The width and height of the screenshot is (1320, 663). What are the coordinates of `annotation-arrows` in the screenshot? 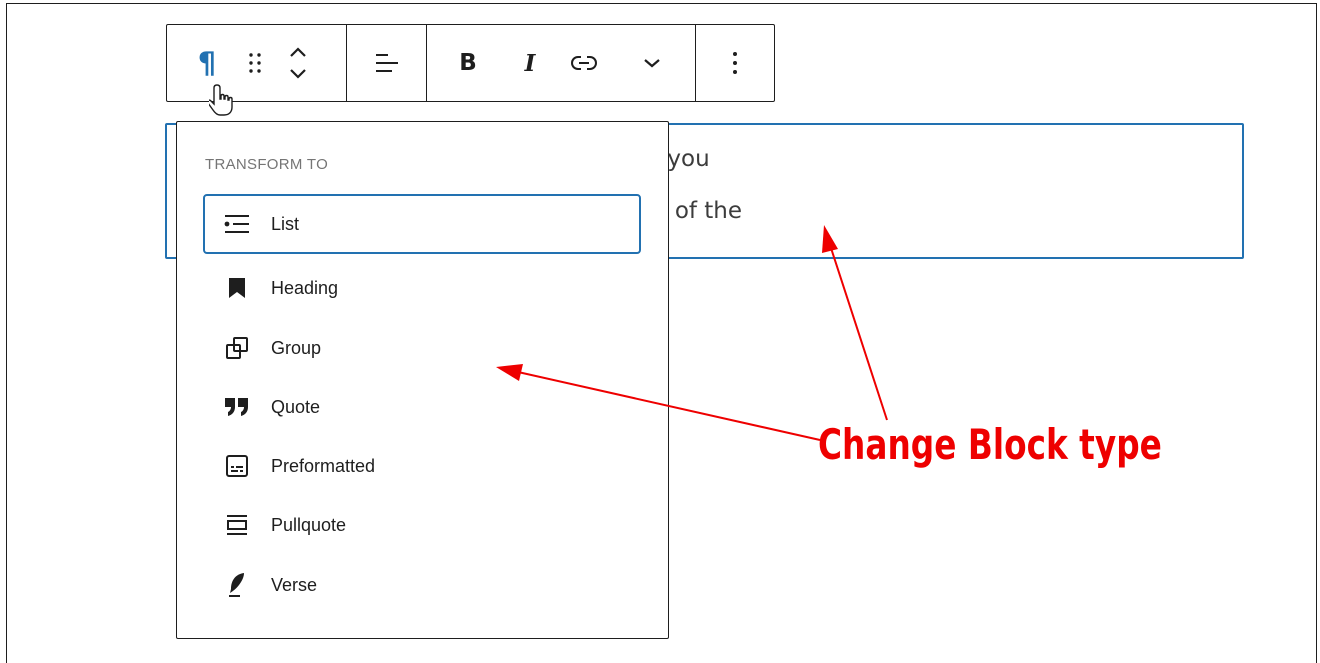 It's located at (692, 333).